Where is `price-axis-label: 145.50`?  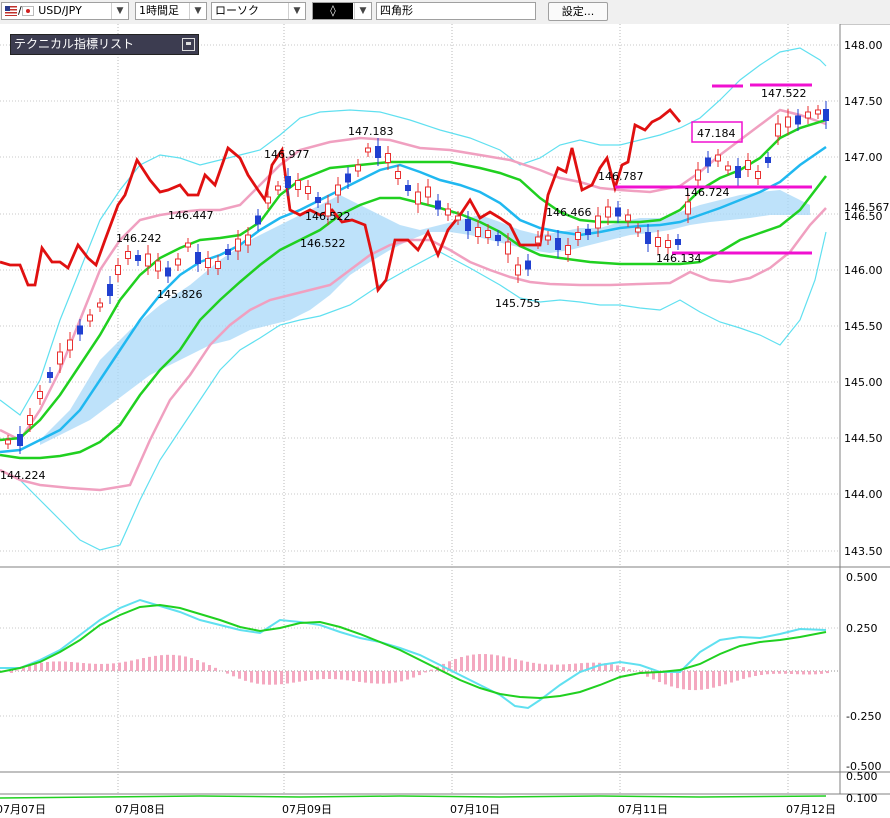
price-axis-label: 145.50 is located at coordinates (863, 326).